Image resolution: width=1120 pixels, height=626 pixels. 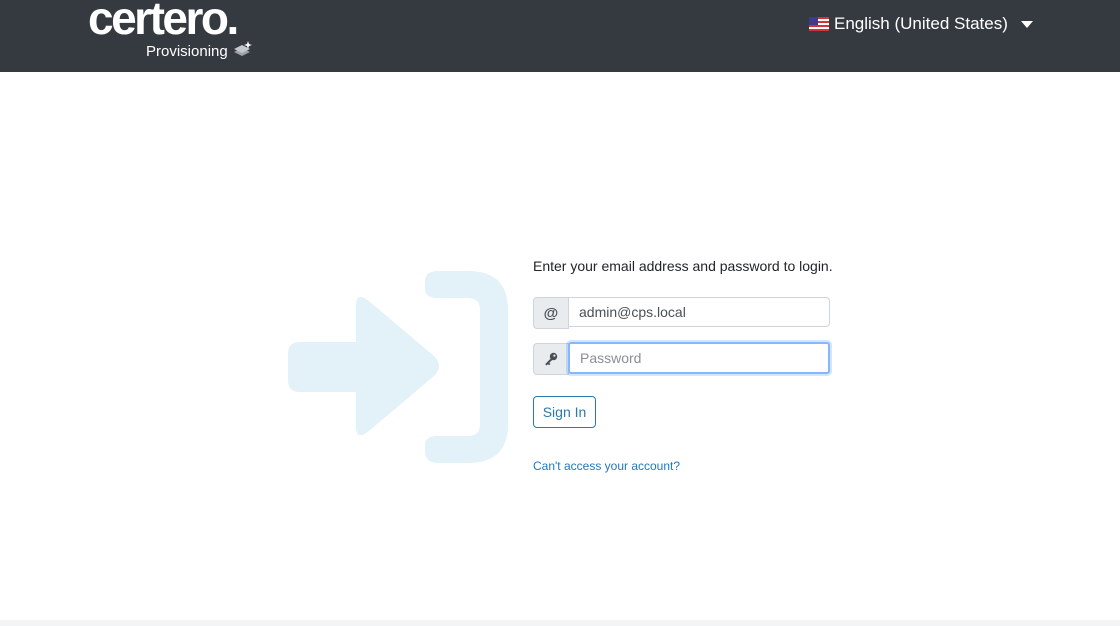 I want to click on us-flag-icon, so click(x=819, y=24).